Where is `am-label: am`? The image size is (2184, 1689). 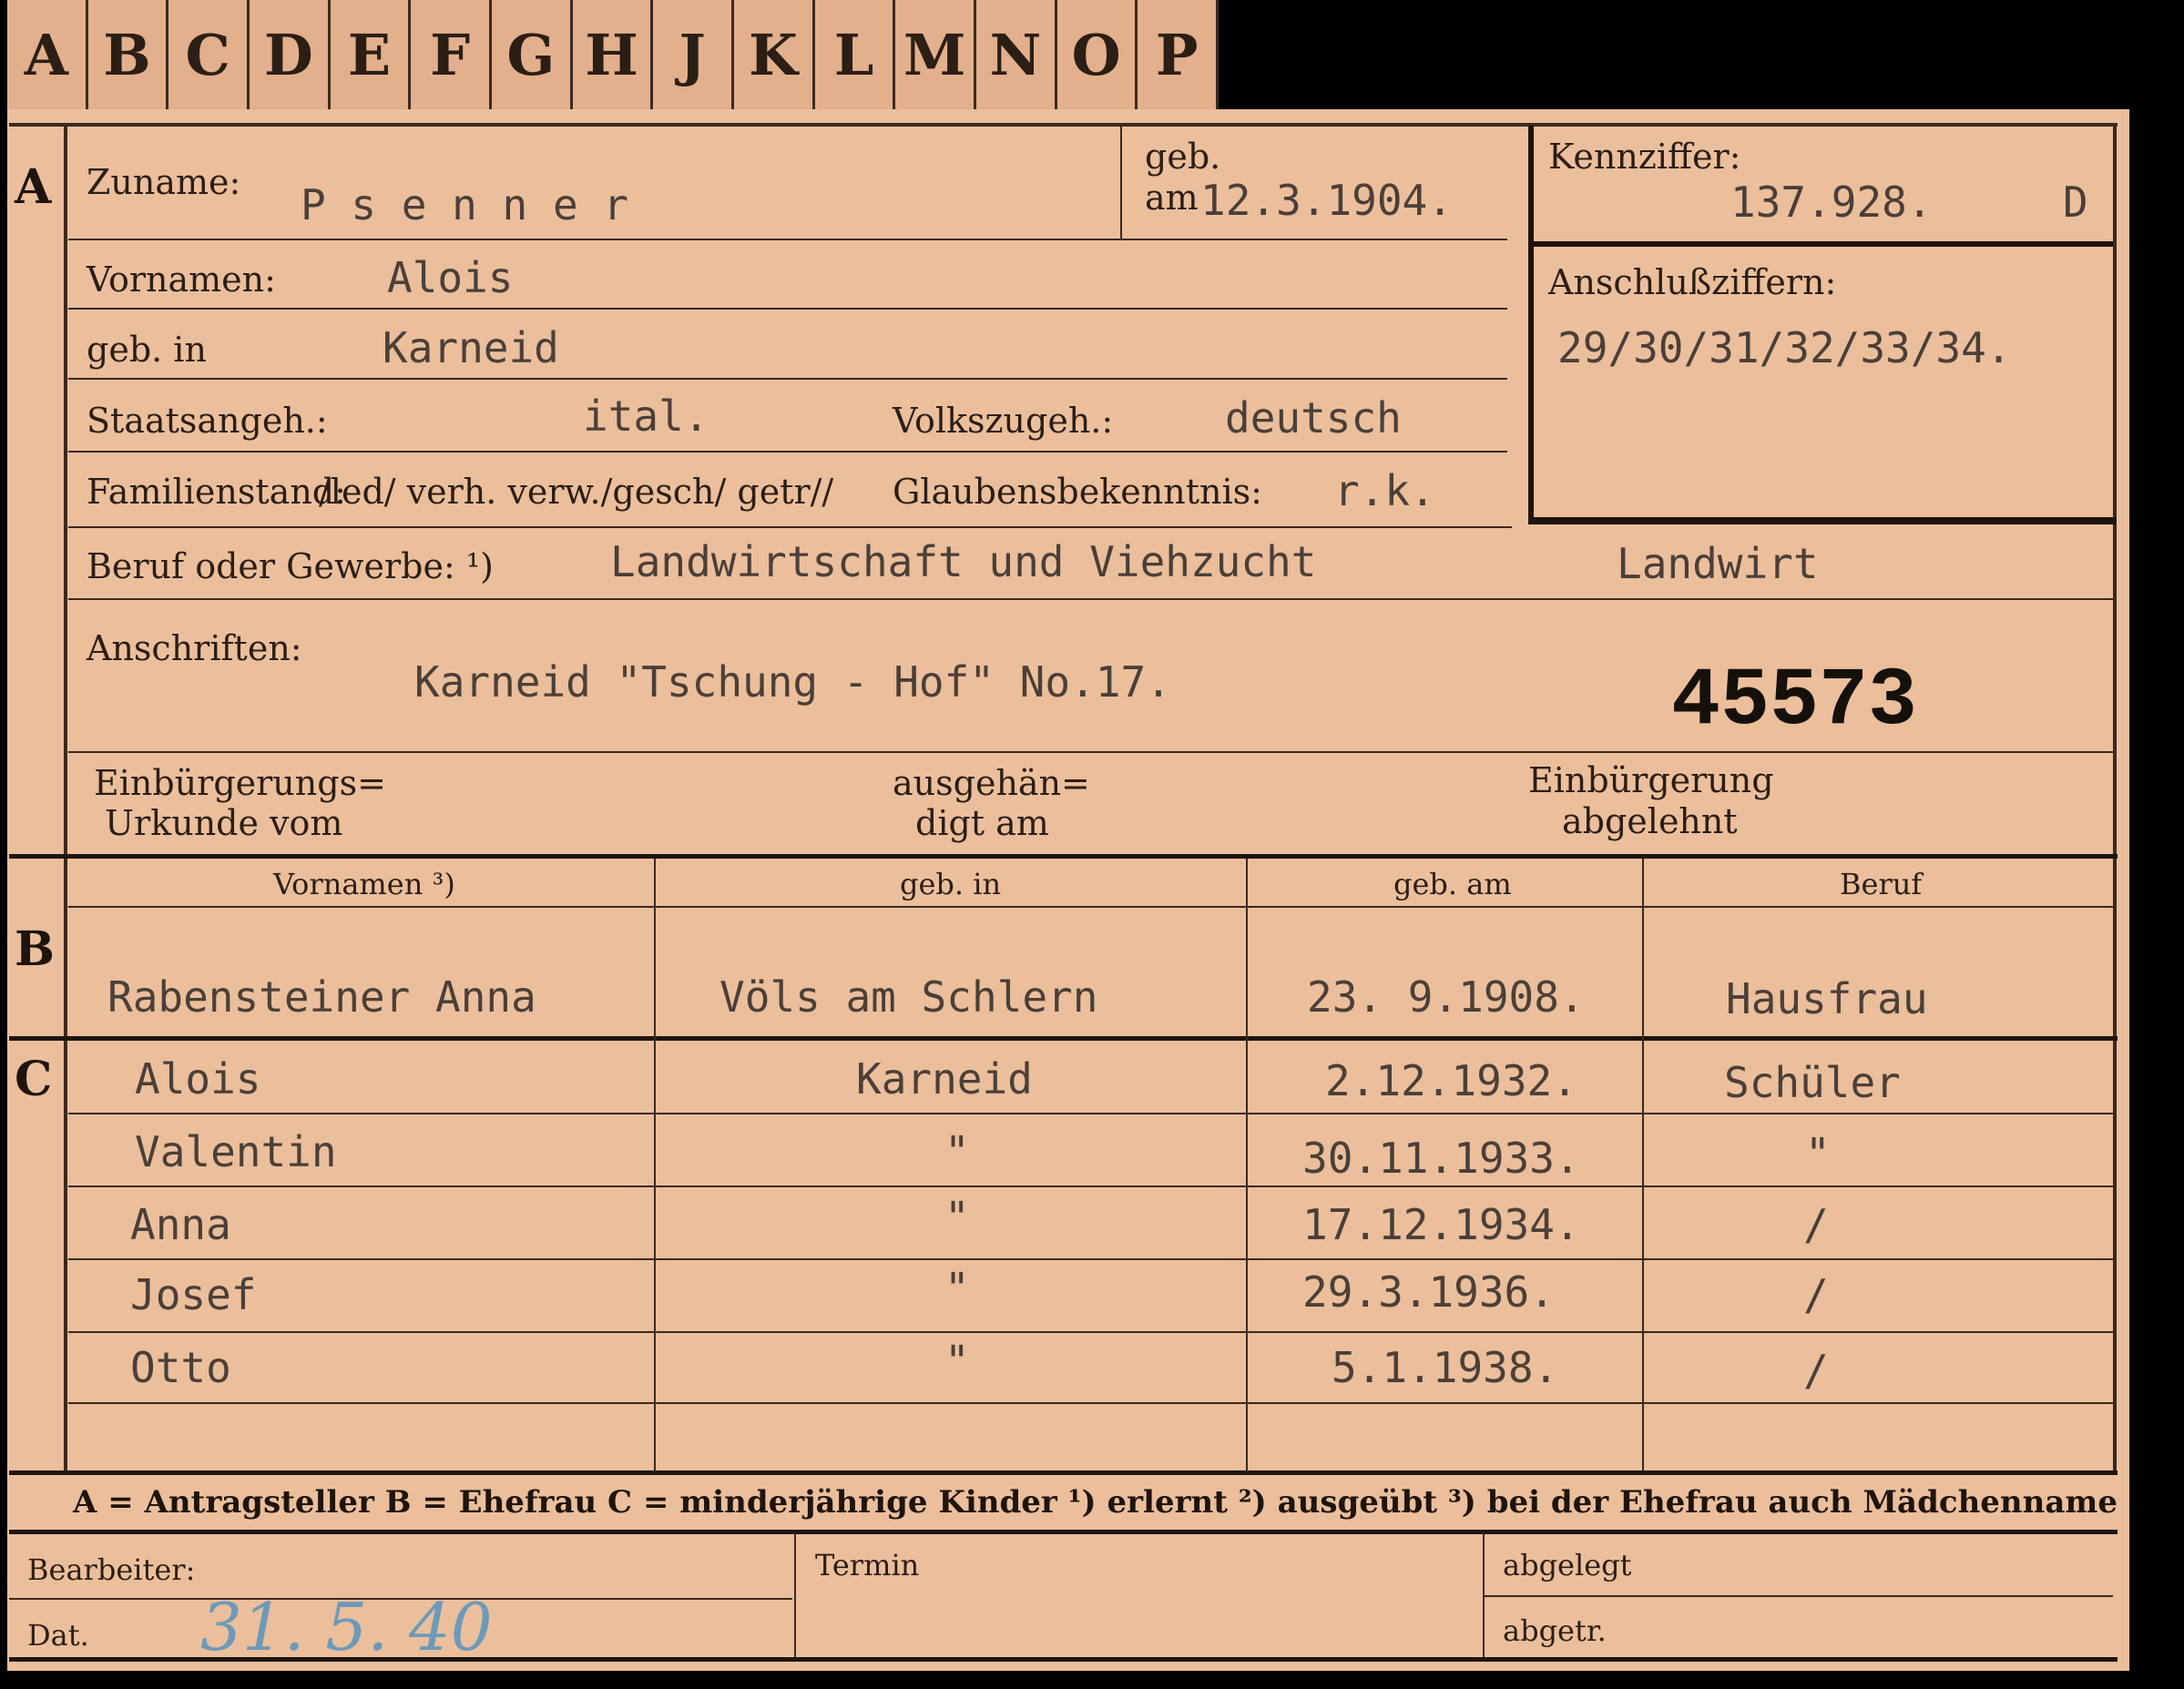
am-label: am is located at coordinates (1172, 198).